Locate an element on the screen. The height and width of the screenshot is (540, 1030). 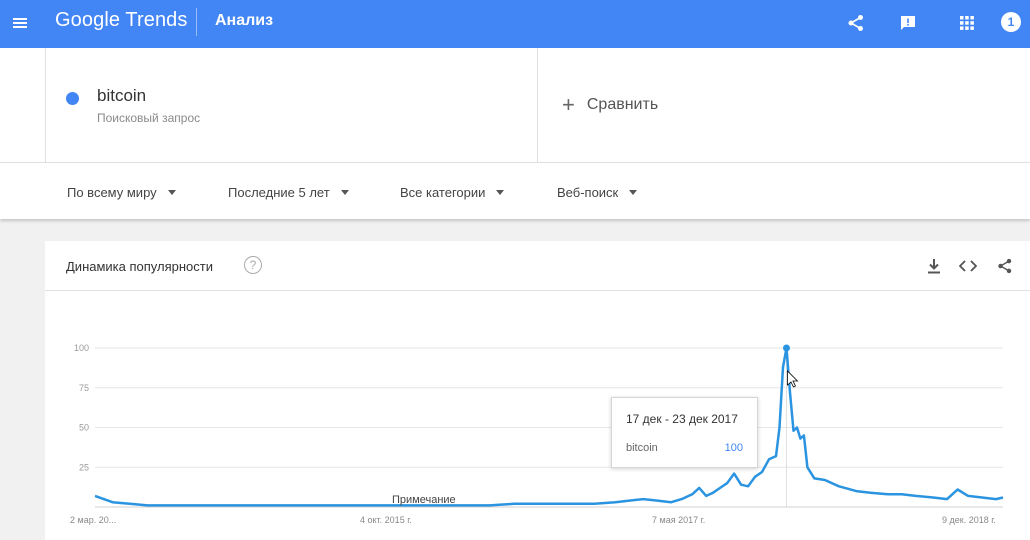
tooltip-term: bitcoin is located at coordinates (642, 448).